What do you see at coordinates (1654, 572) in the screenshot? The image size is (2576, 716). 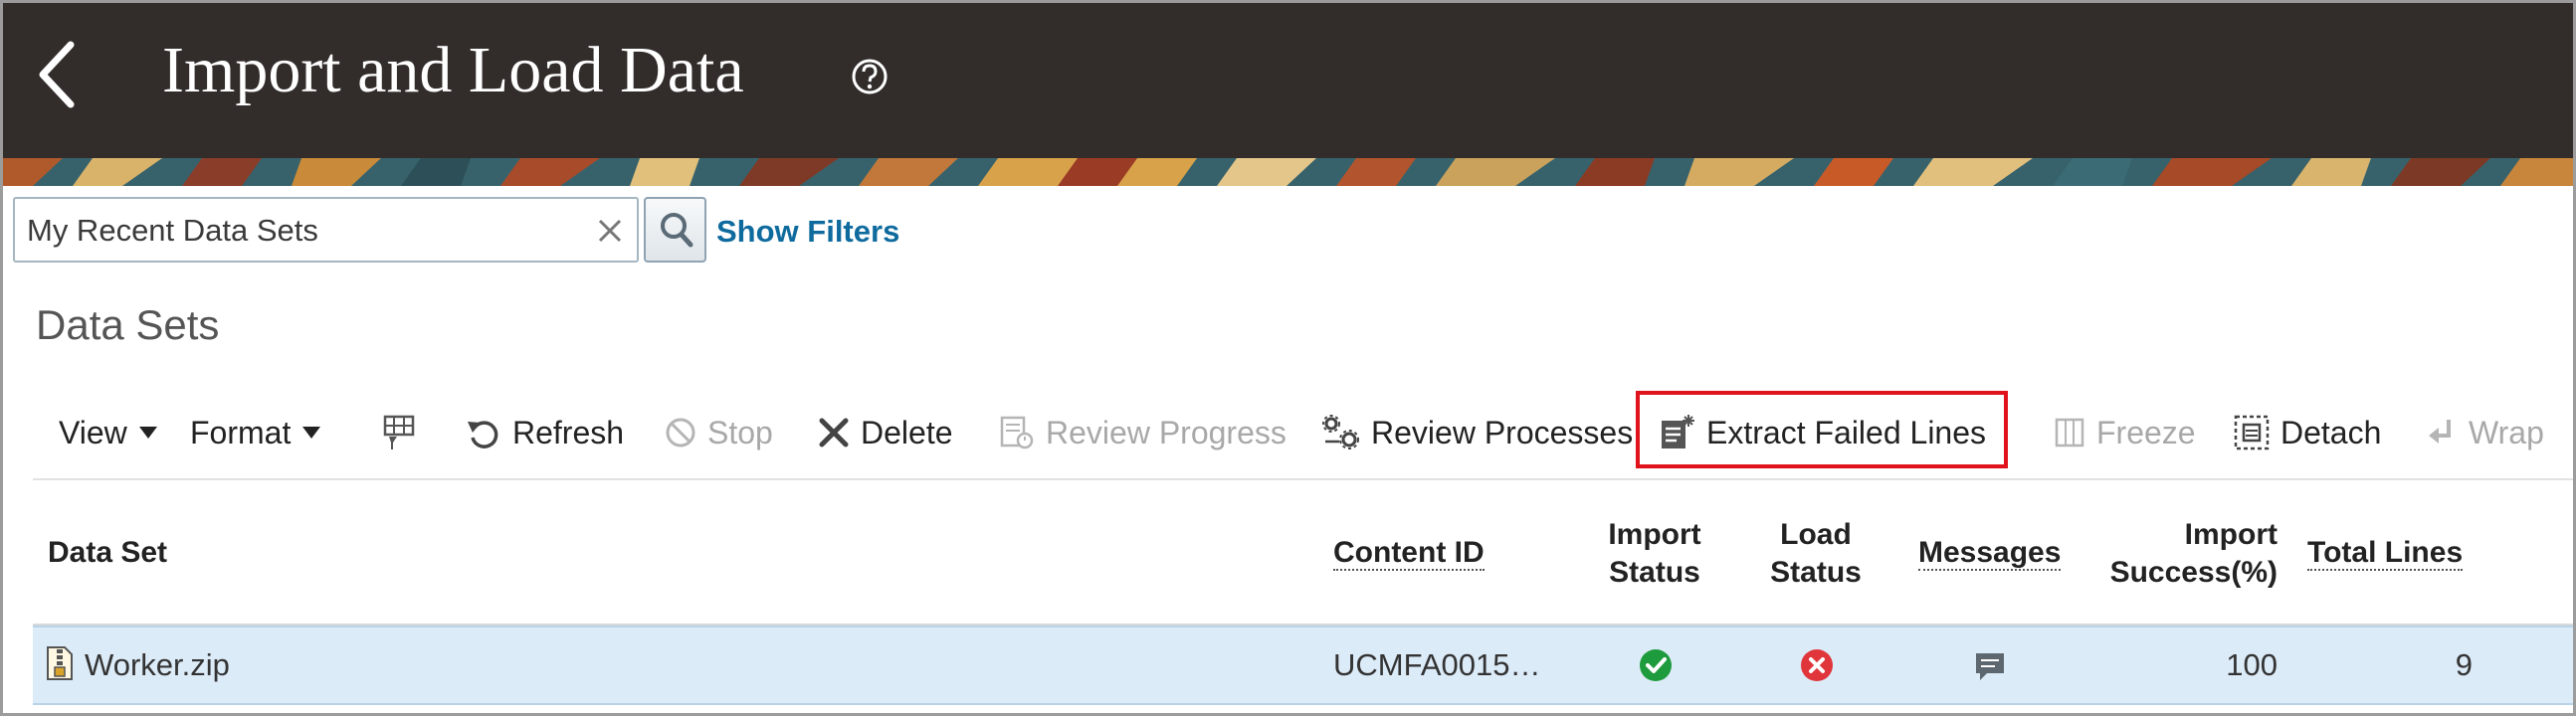 I see `column-header-import-status-line2: Status` at bounding box center [1654, 572].